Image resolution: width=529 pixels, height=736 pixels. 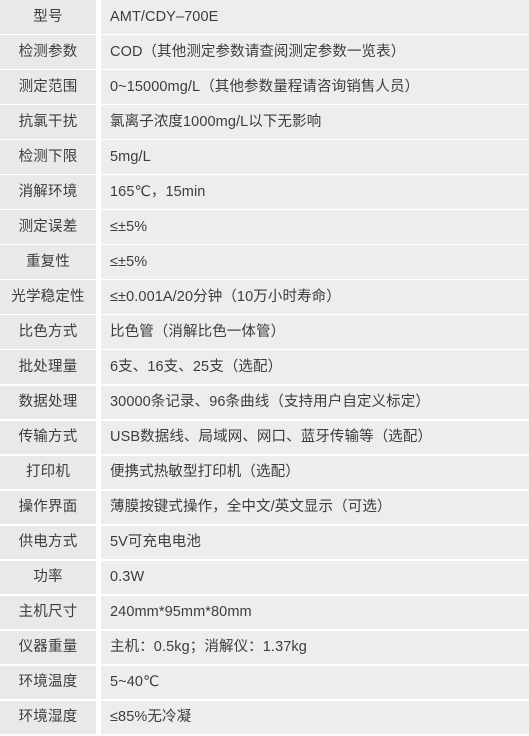 I want to click on spec-row: 供电方式 5V可充电电池, so click(x=264, y=543).